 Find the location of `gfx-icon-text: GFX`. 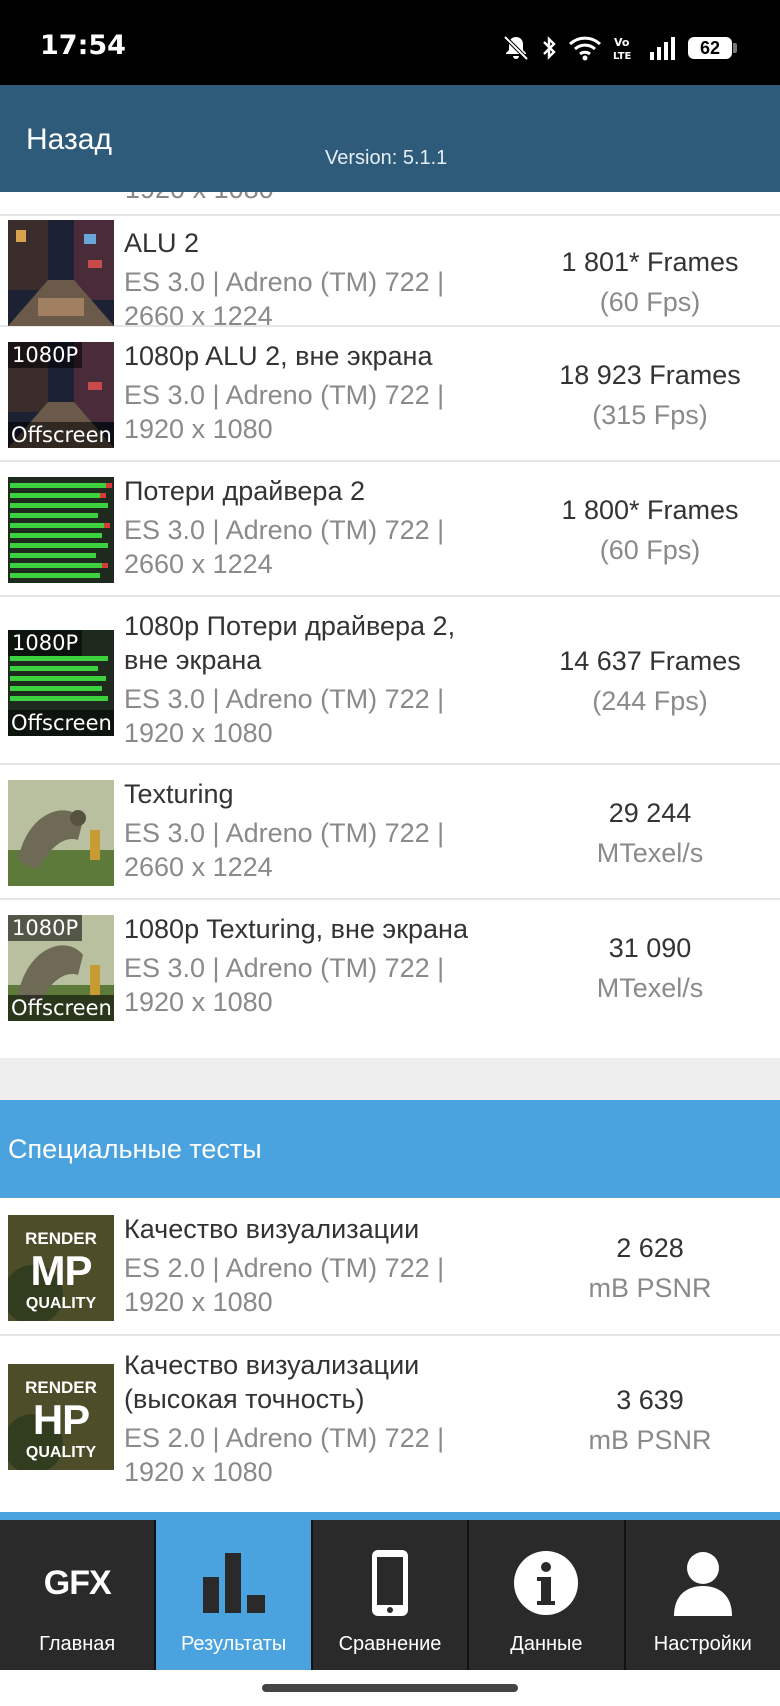

gfx-icon-text: GFX is located at coordinates (77, 1582).